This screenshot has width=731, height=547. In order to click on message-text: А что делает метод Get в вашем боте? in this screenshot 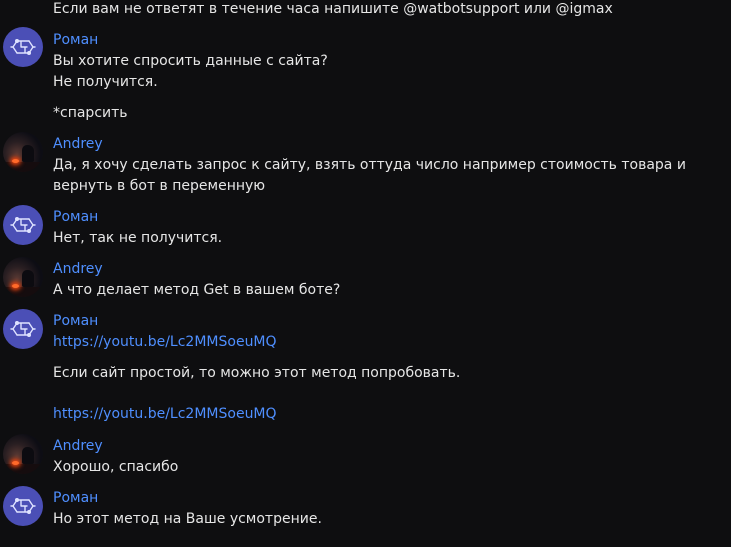, I will do `click(197, 290)`.